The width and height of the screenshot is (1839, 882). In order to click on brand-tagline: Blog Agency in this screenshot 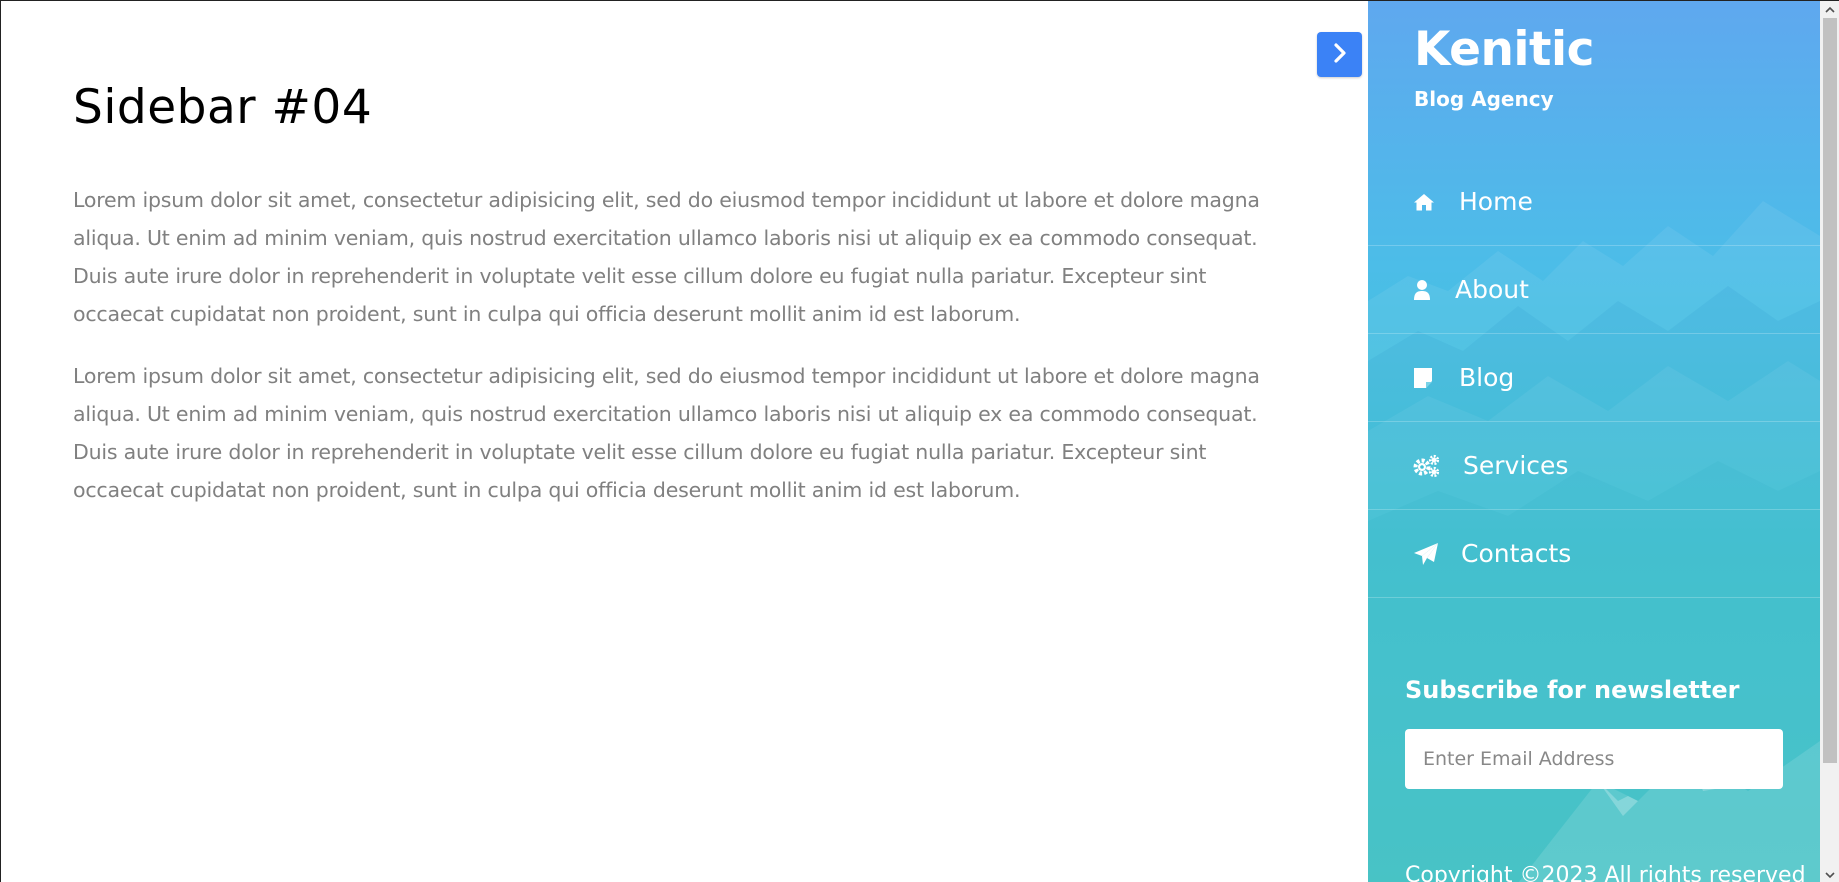, I will do `click(1484, 99)`.